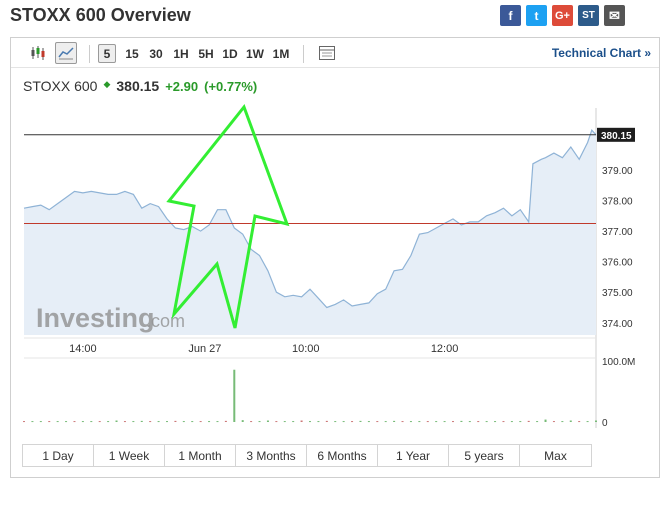 Image resolution: width=667 pixels, height=507 pixels. I want to click on range-1-week: 1 Week, so click(129, 455).